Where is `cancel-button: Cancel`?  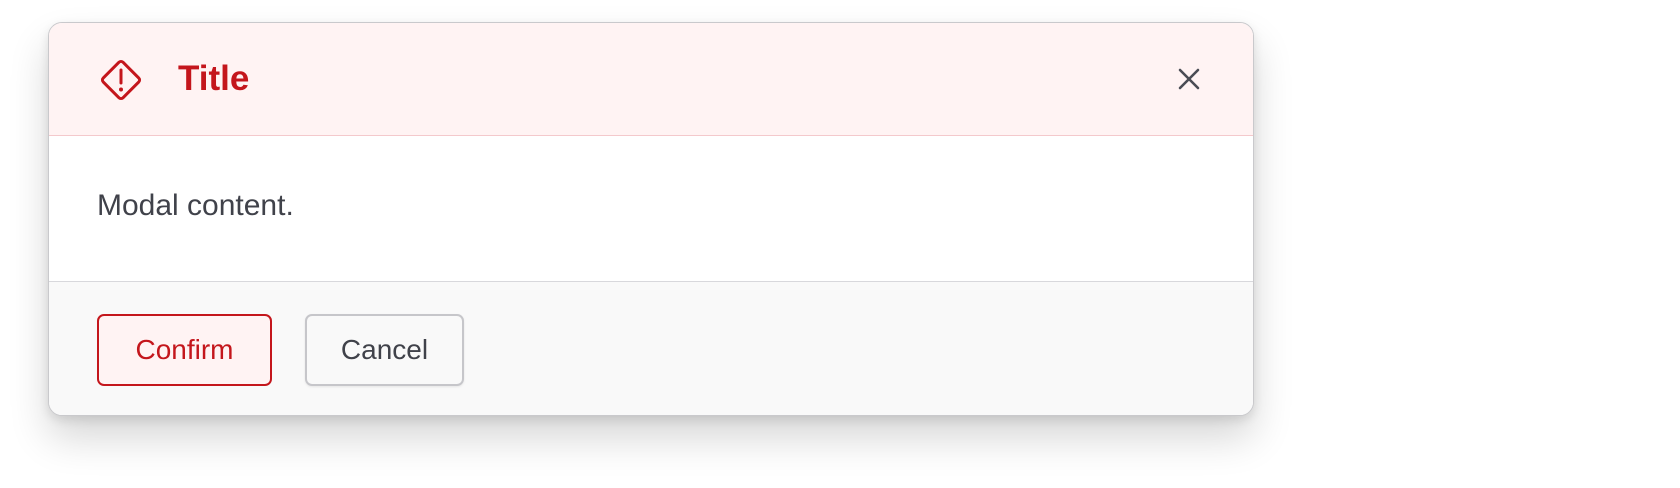
cancel-button: Cancel is located at coordinates (384, 350).